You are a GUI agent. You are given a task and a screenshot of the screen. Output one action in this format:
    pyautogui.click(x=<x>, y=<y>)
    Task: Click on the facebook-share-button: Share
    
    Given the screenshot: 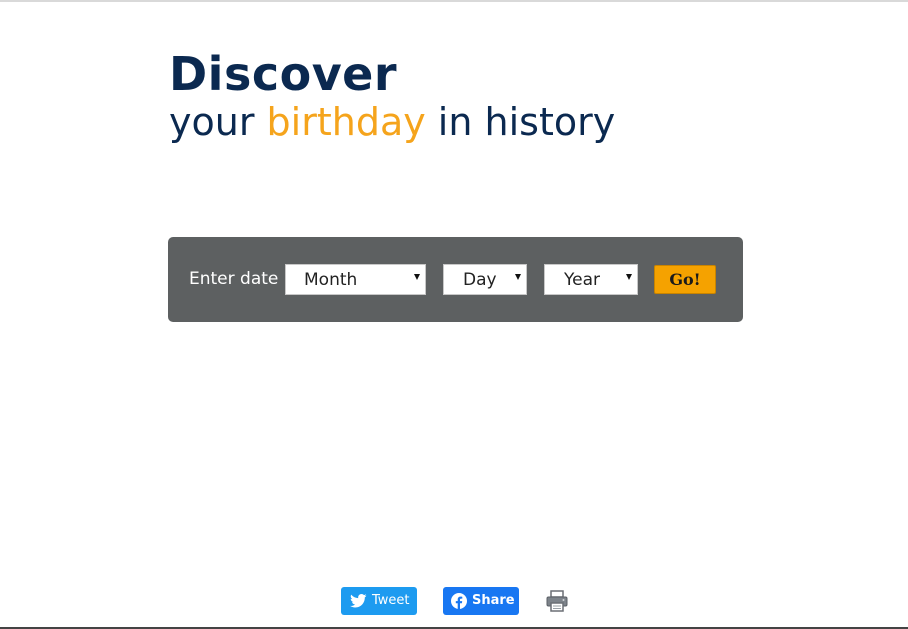 What is the action you would take?
    pyautogui.click(x=481, y=601)
    